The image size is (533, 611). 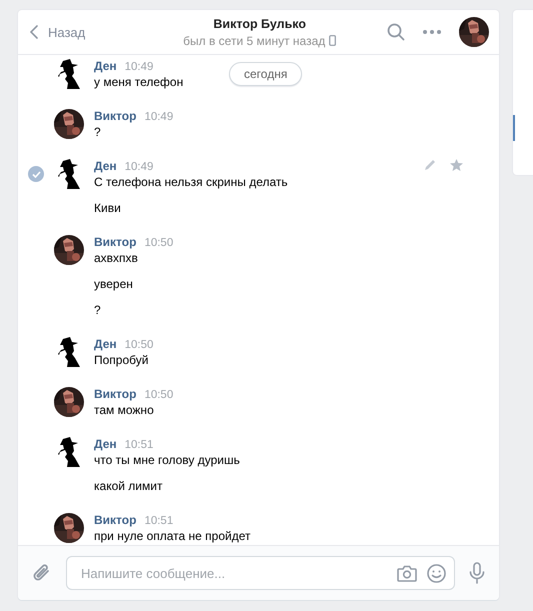 I want to click on back-chevron-icon, so click(x=34, y=32).